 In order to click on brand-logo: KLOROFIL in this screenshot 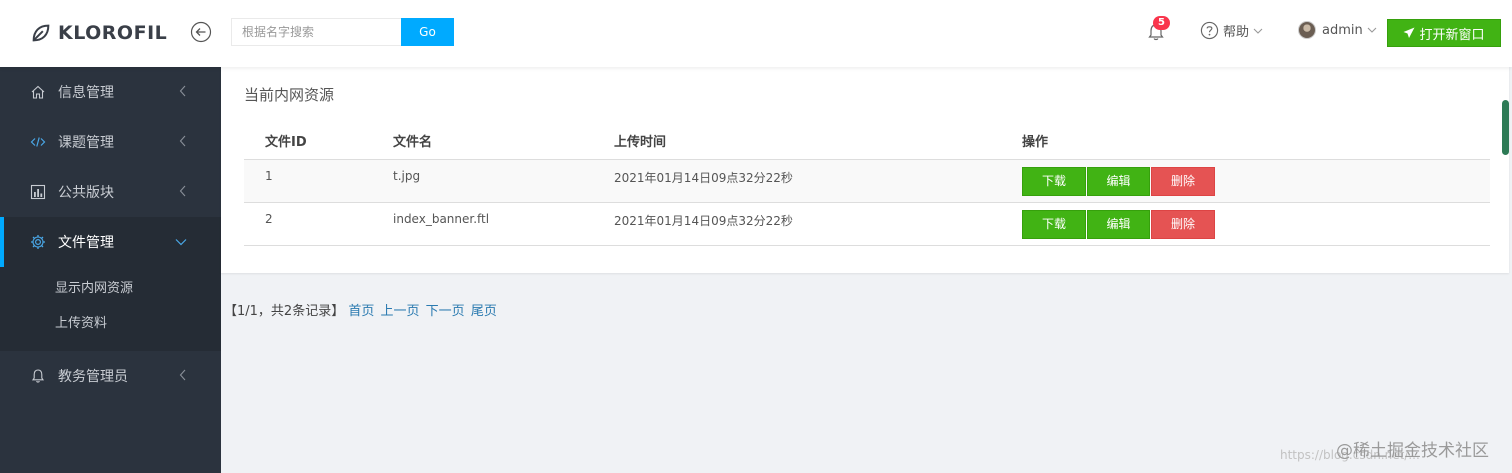, I will do `click(98, 33)`.